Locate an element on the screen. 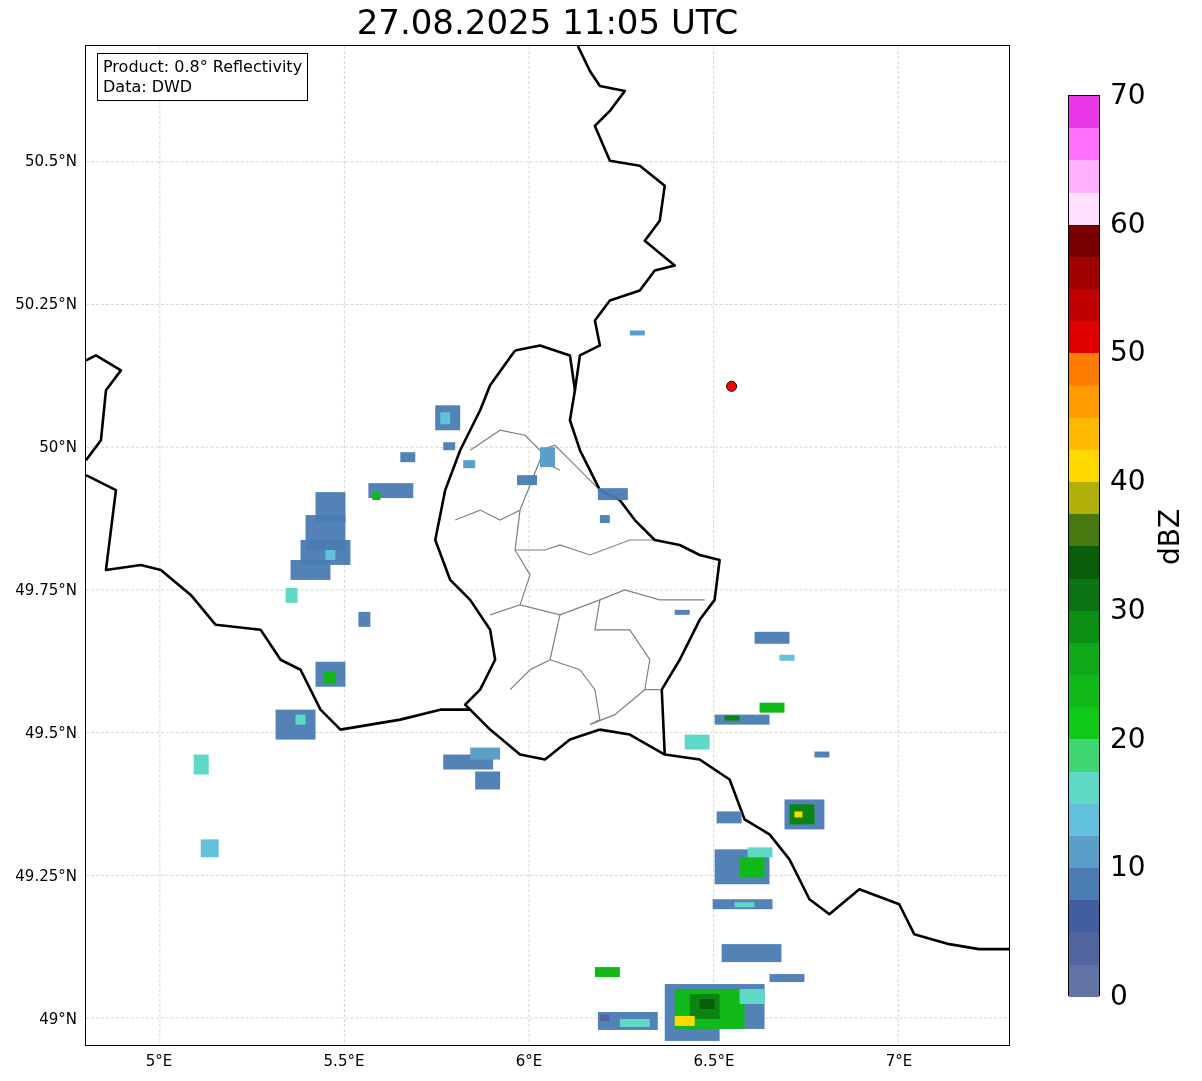  info-text: Data: DWD is located at coordinates (148, 87).